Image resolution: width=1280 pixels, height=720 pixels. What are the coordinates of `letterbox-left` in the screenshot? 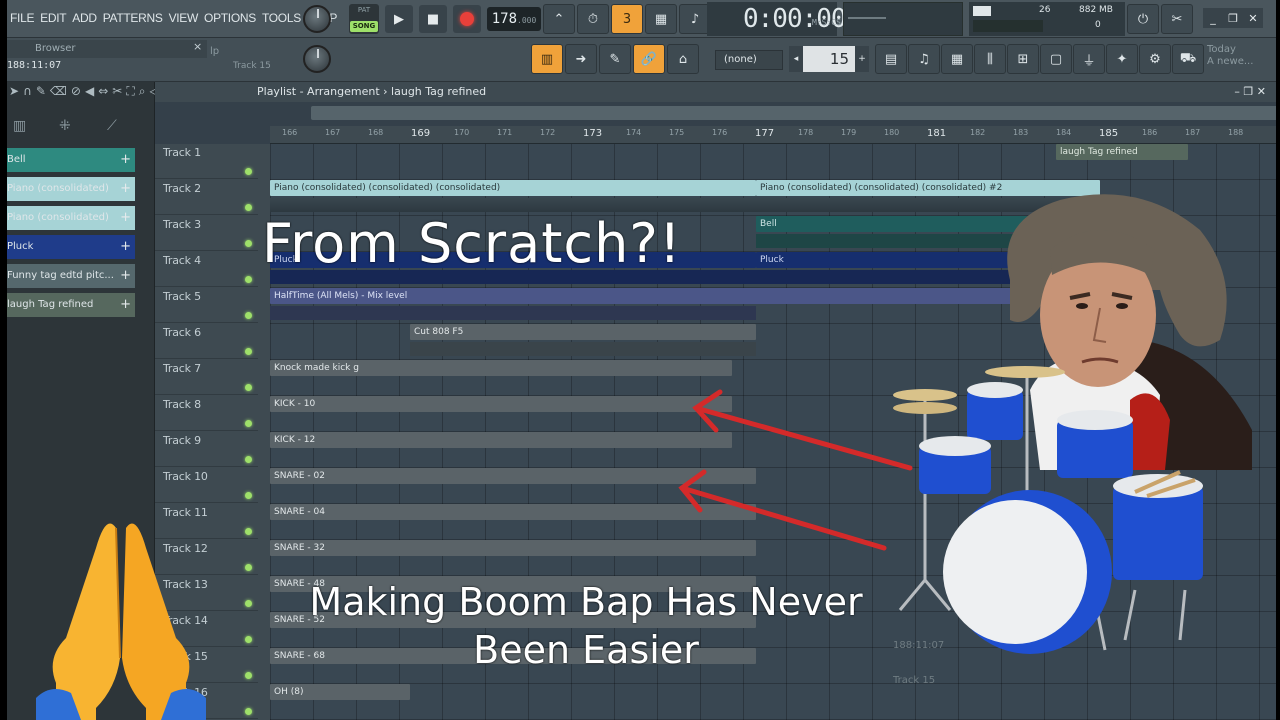 It's located at (3, 360).